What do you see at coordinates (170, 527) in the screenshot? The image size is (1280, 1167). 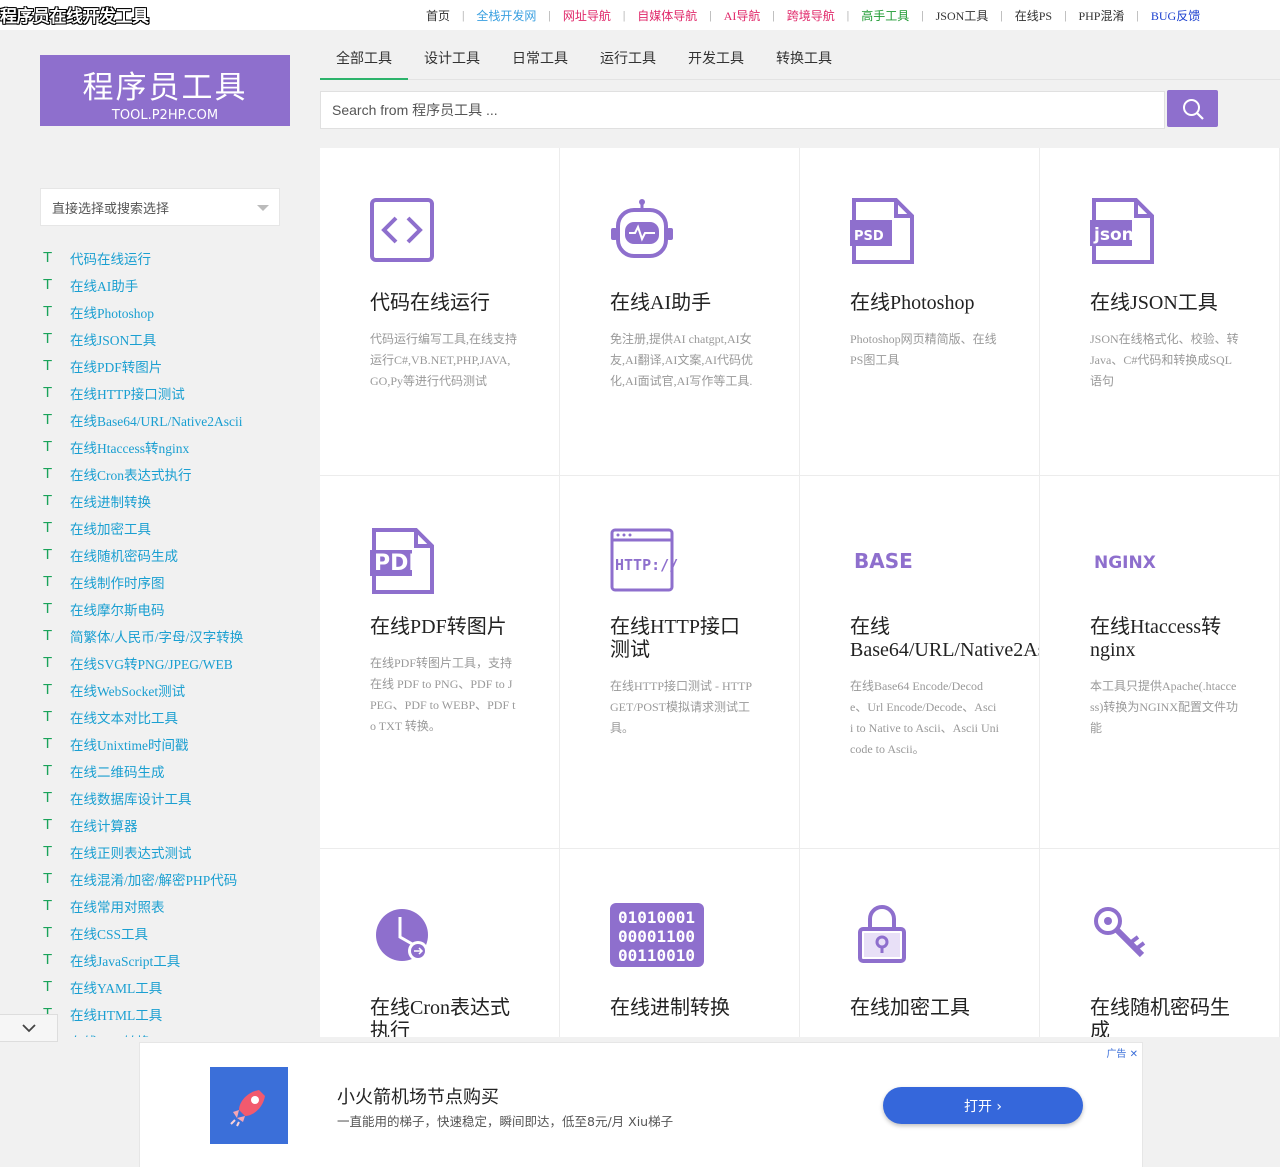 I see `sidebar-item: T 在线加密工具` at bounding box center [170, 527].